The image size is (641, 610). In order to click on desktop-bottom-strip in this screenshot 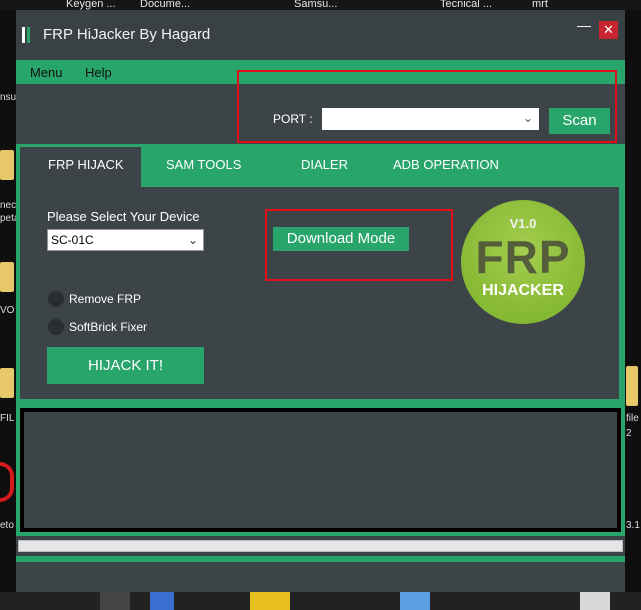, I will do `click(320, 601)`.